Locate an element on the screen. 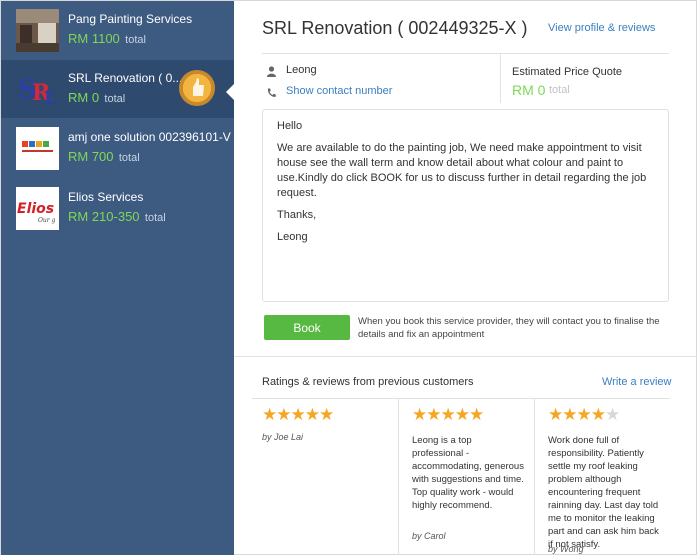  price-amount: RM 0 is located at coordinates (84, 97).